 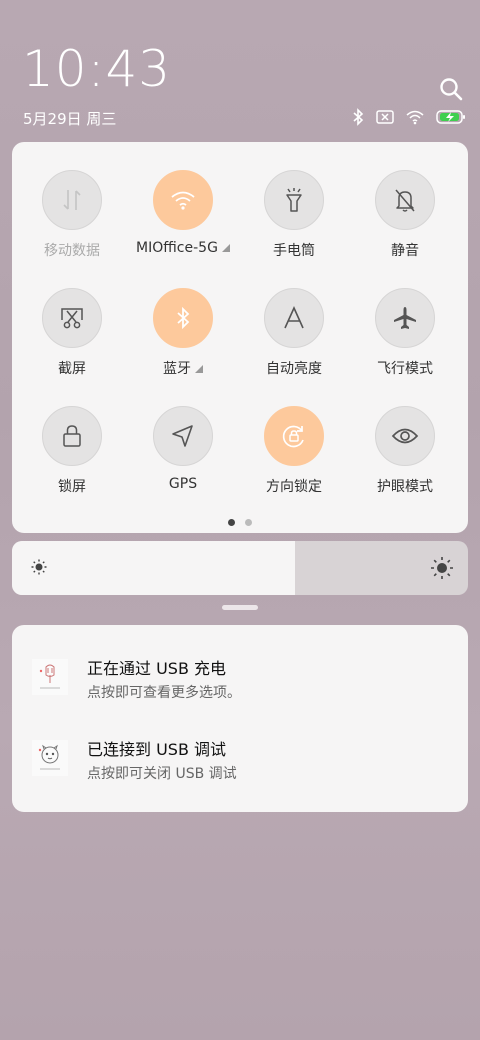 I want to click on tile-bluetooth: 蓝牙, so click(x=183, y=318).